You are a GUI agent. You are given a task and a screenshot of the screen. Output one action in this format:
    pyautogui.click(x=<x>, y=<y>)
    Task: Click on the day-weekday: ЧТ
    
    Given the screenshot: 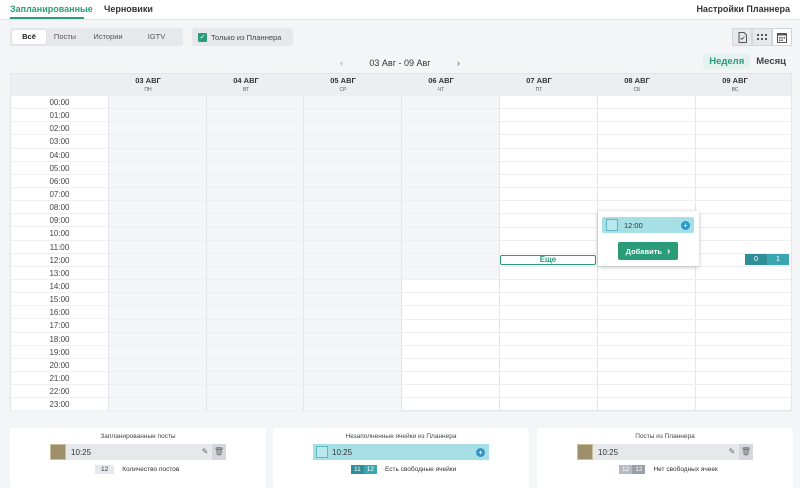 What is the action you would take?
    pyautogui.click(x=441, y=90)
    